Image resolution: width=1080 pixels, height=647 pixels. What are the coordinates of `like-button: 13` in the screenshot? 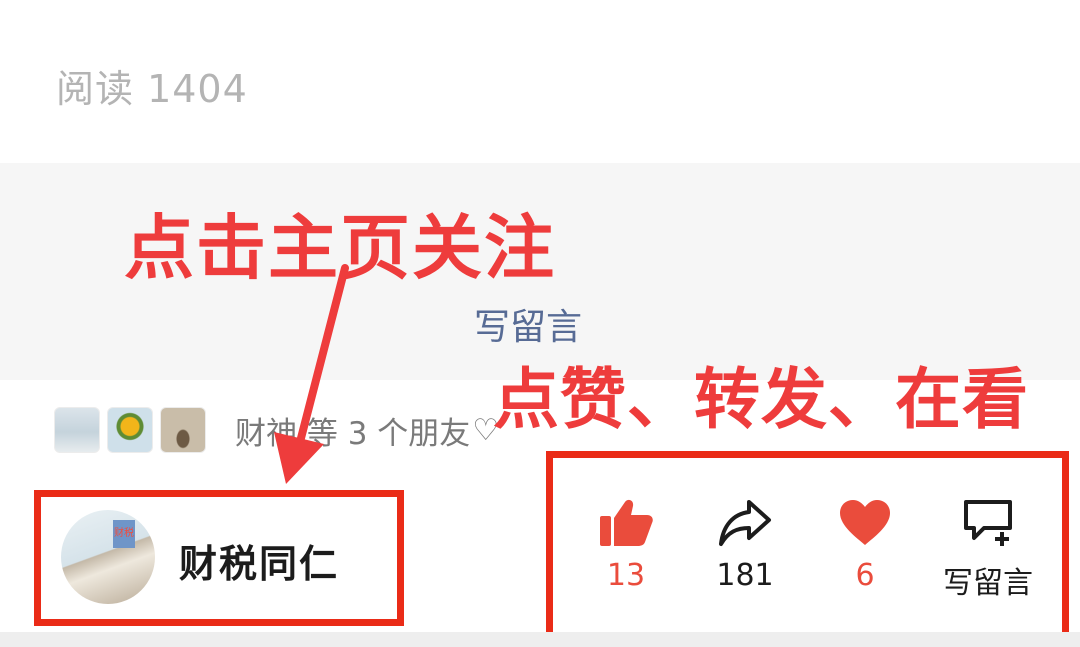 It's located at (626, 545).